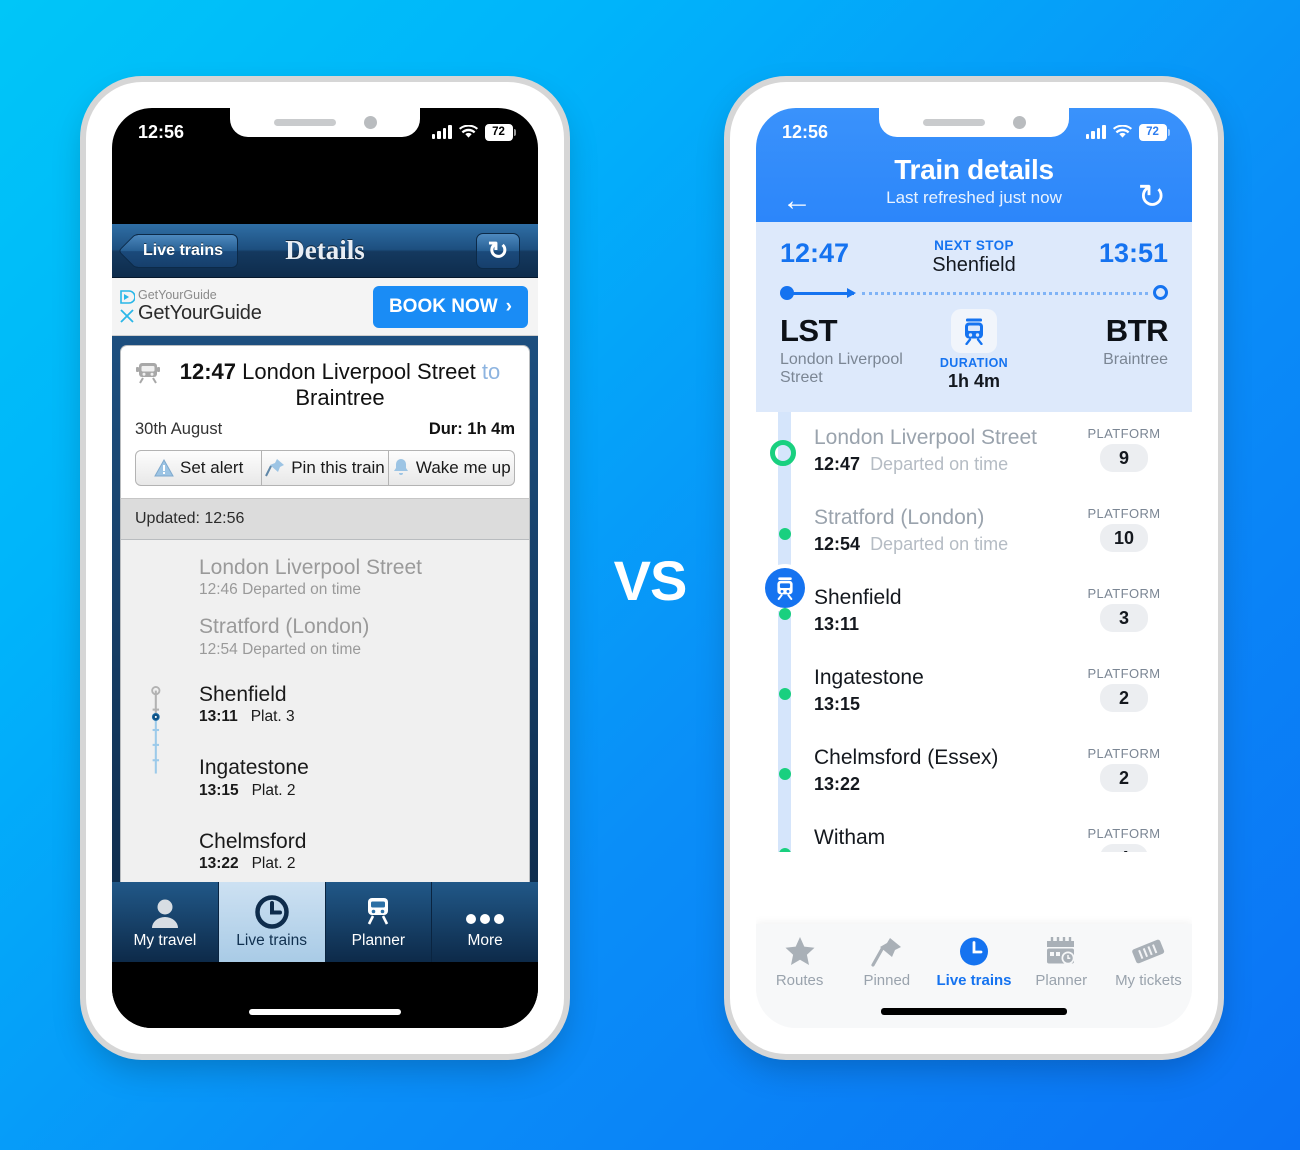 The image size is (1300, 1150). Describe the element at coordinates (338, 467) in the screenshot. I see `pin-this-train-label: Pin this train` at that location.